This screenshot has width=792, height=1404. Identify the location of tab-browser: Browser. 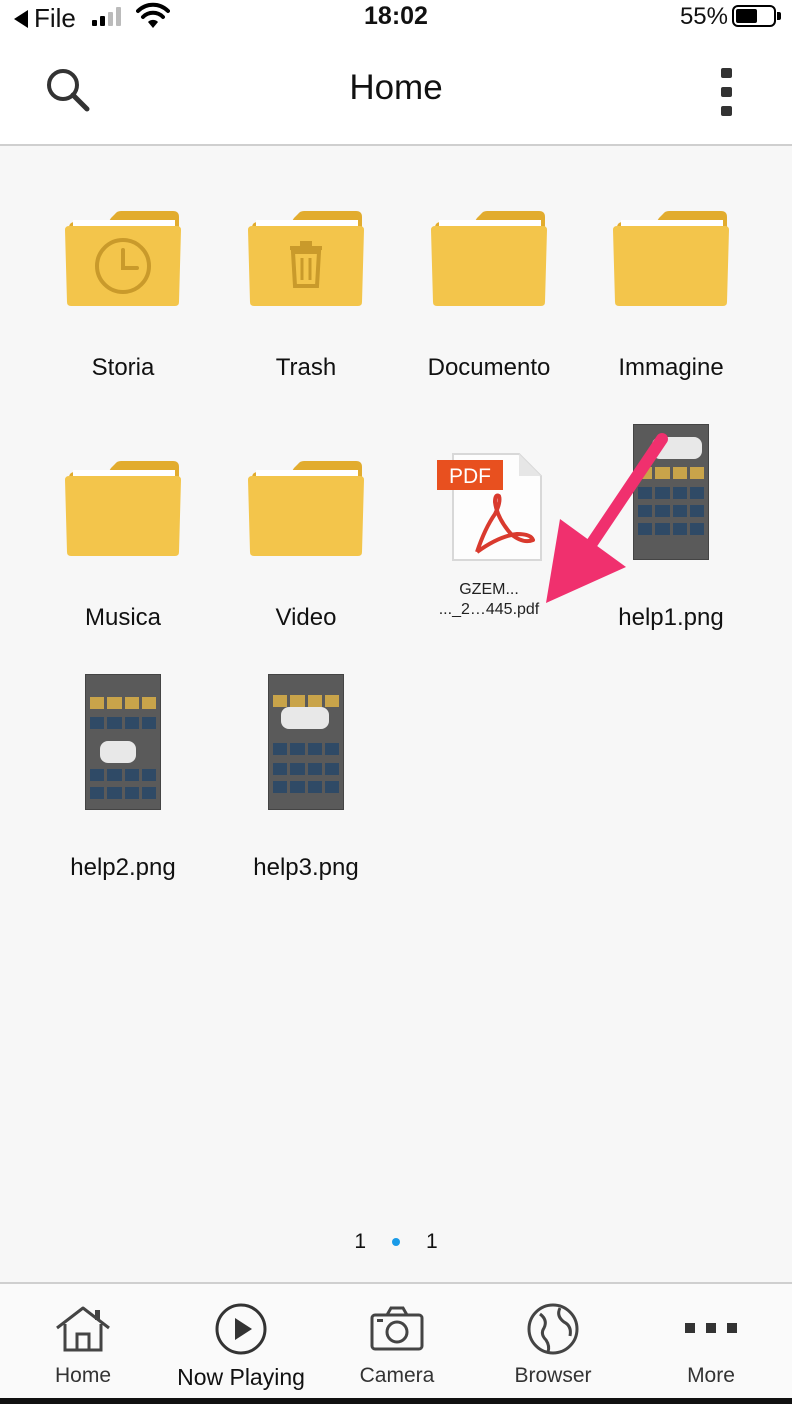
(553, 1343).